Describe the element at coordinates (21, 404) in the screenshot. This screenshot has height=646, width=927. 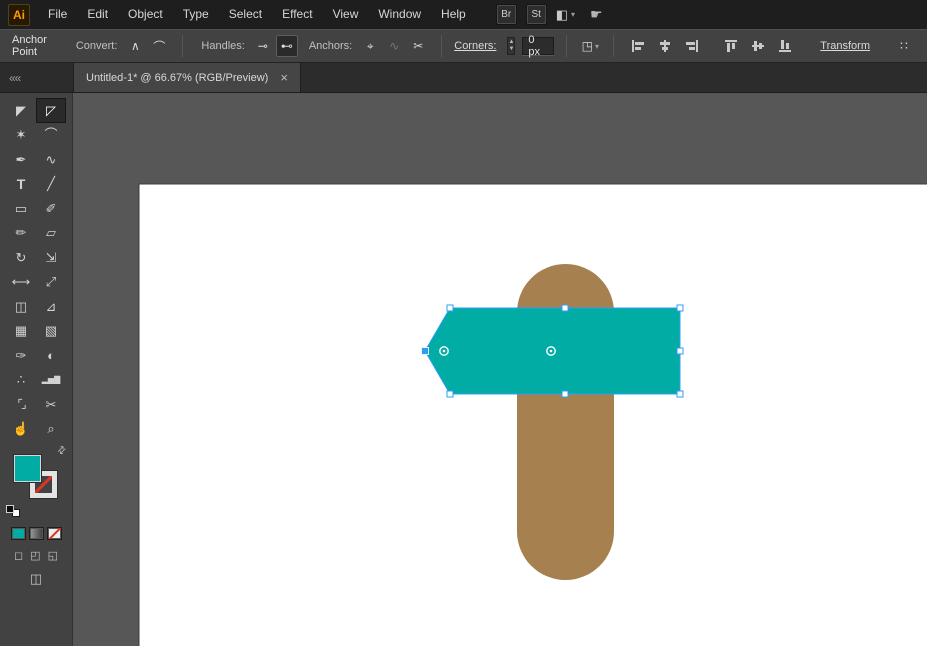
I see `artboard-tool: ⌜⌟` at that location.